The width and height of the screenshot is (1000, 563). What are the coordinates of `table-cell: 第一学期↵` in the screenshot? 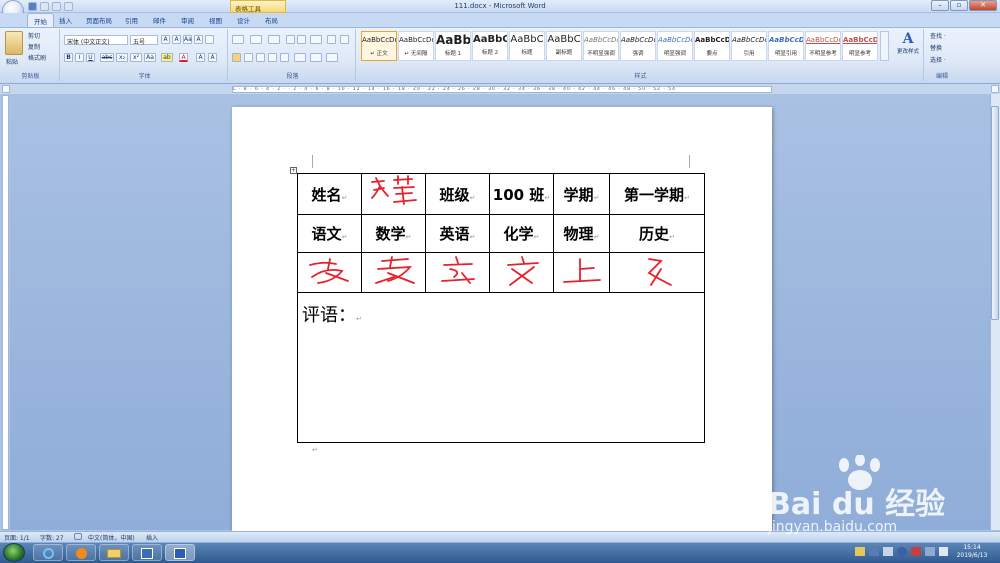 It's located at (657, 194).